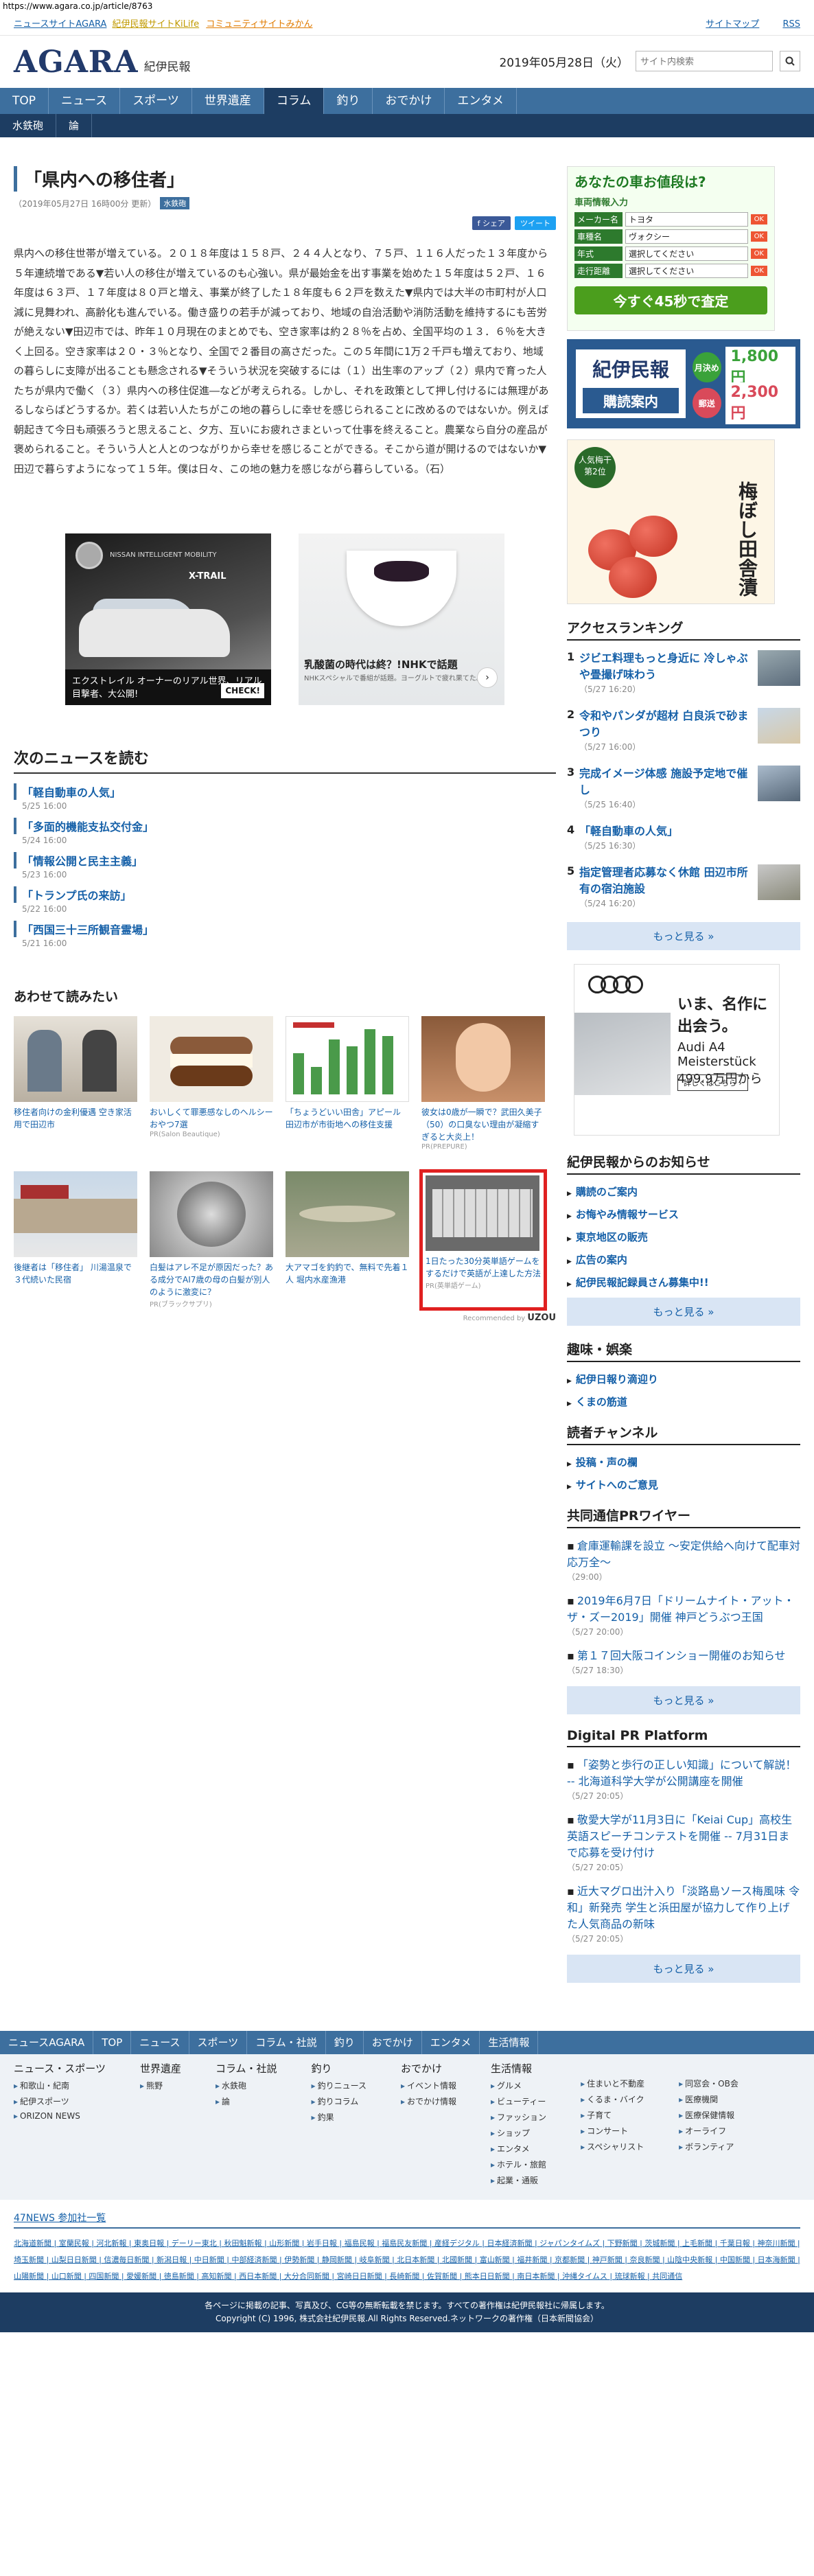 The image size is (814, 2576). I want to click on article-tag: 水鉄砲, so click(175, 203).